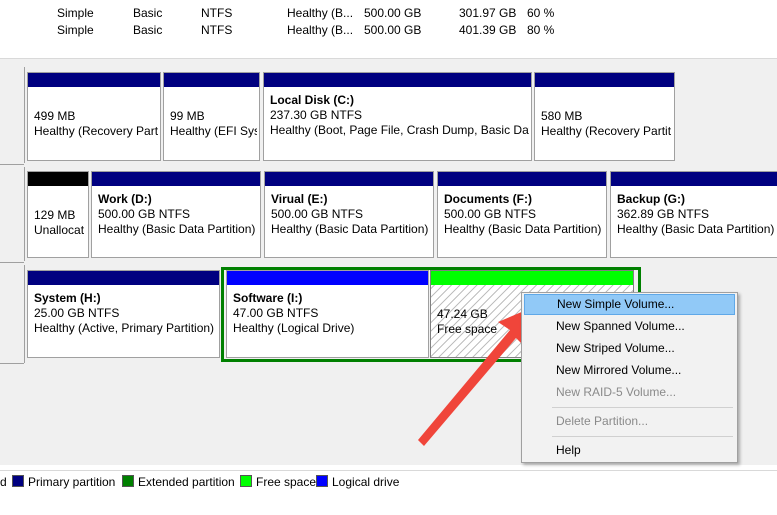 This screenshot has width=777, height=515. Describe the element at coordinates (96, 131) in the screenshot. I see `partition-status: Healthy (Recovery Part` at that location.